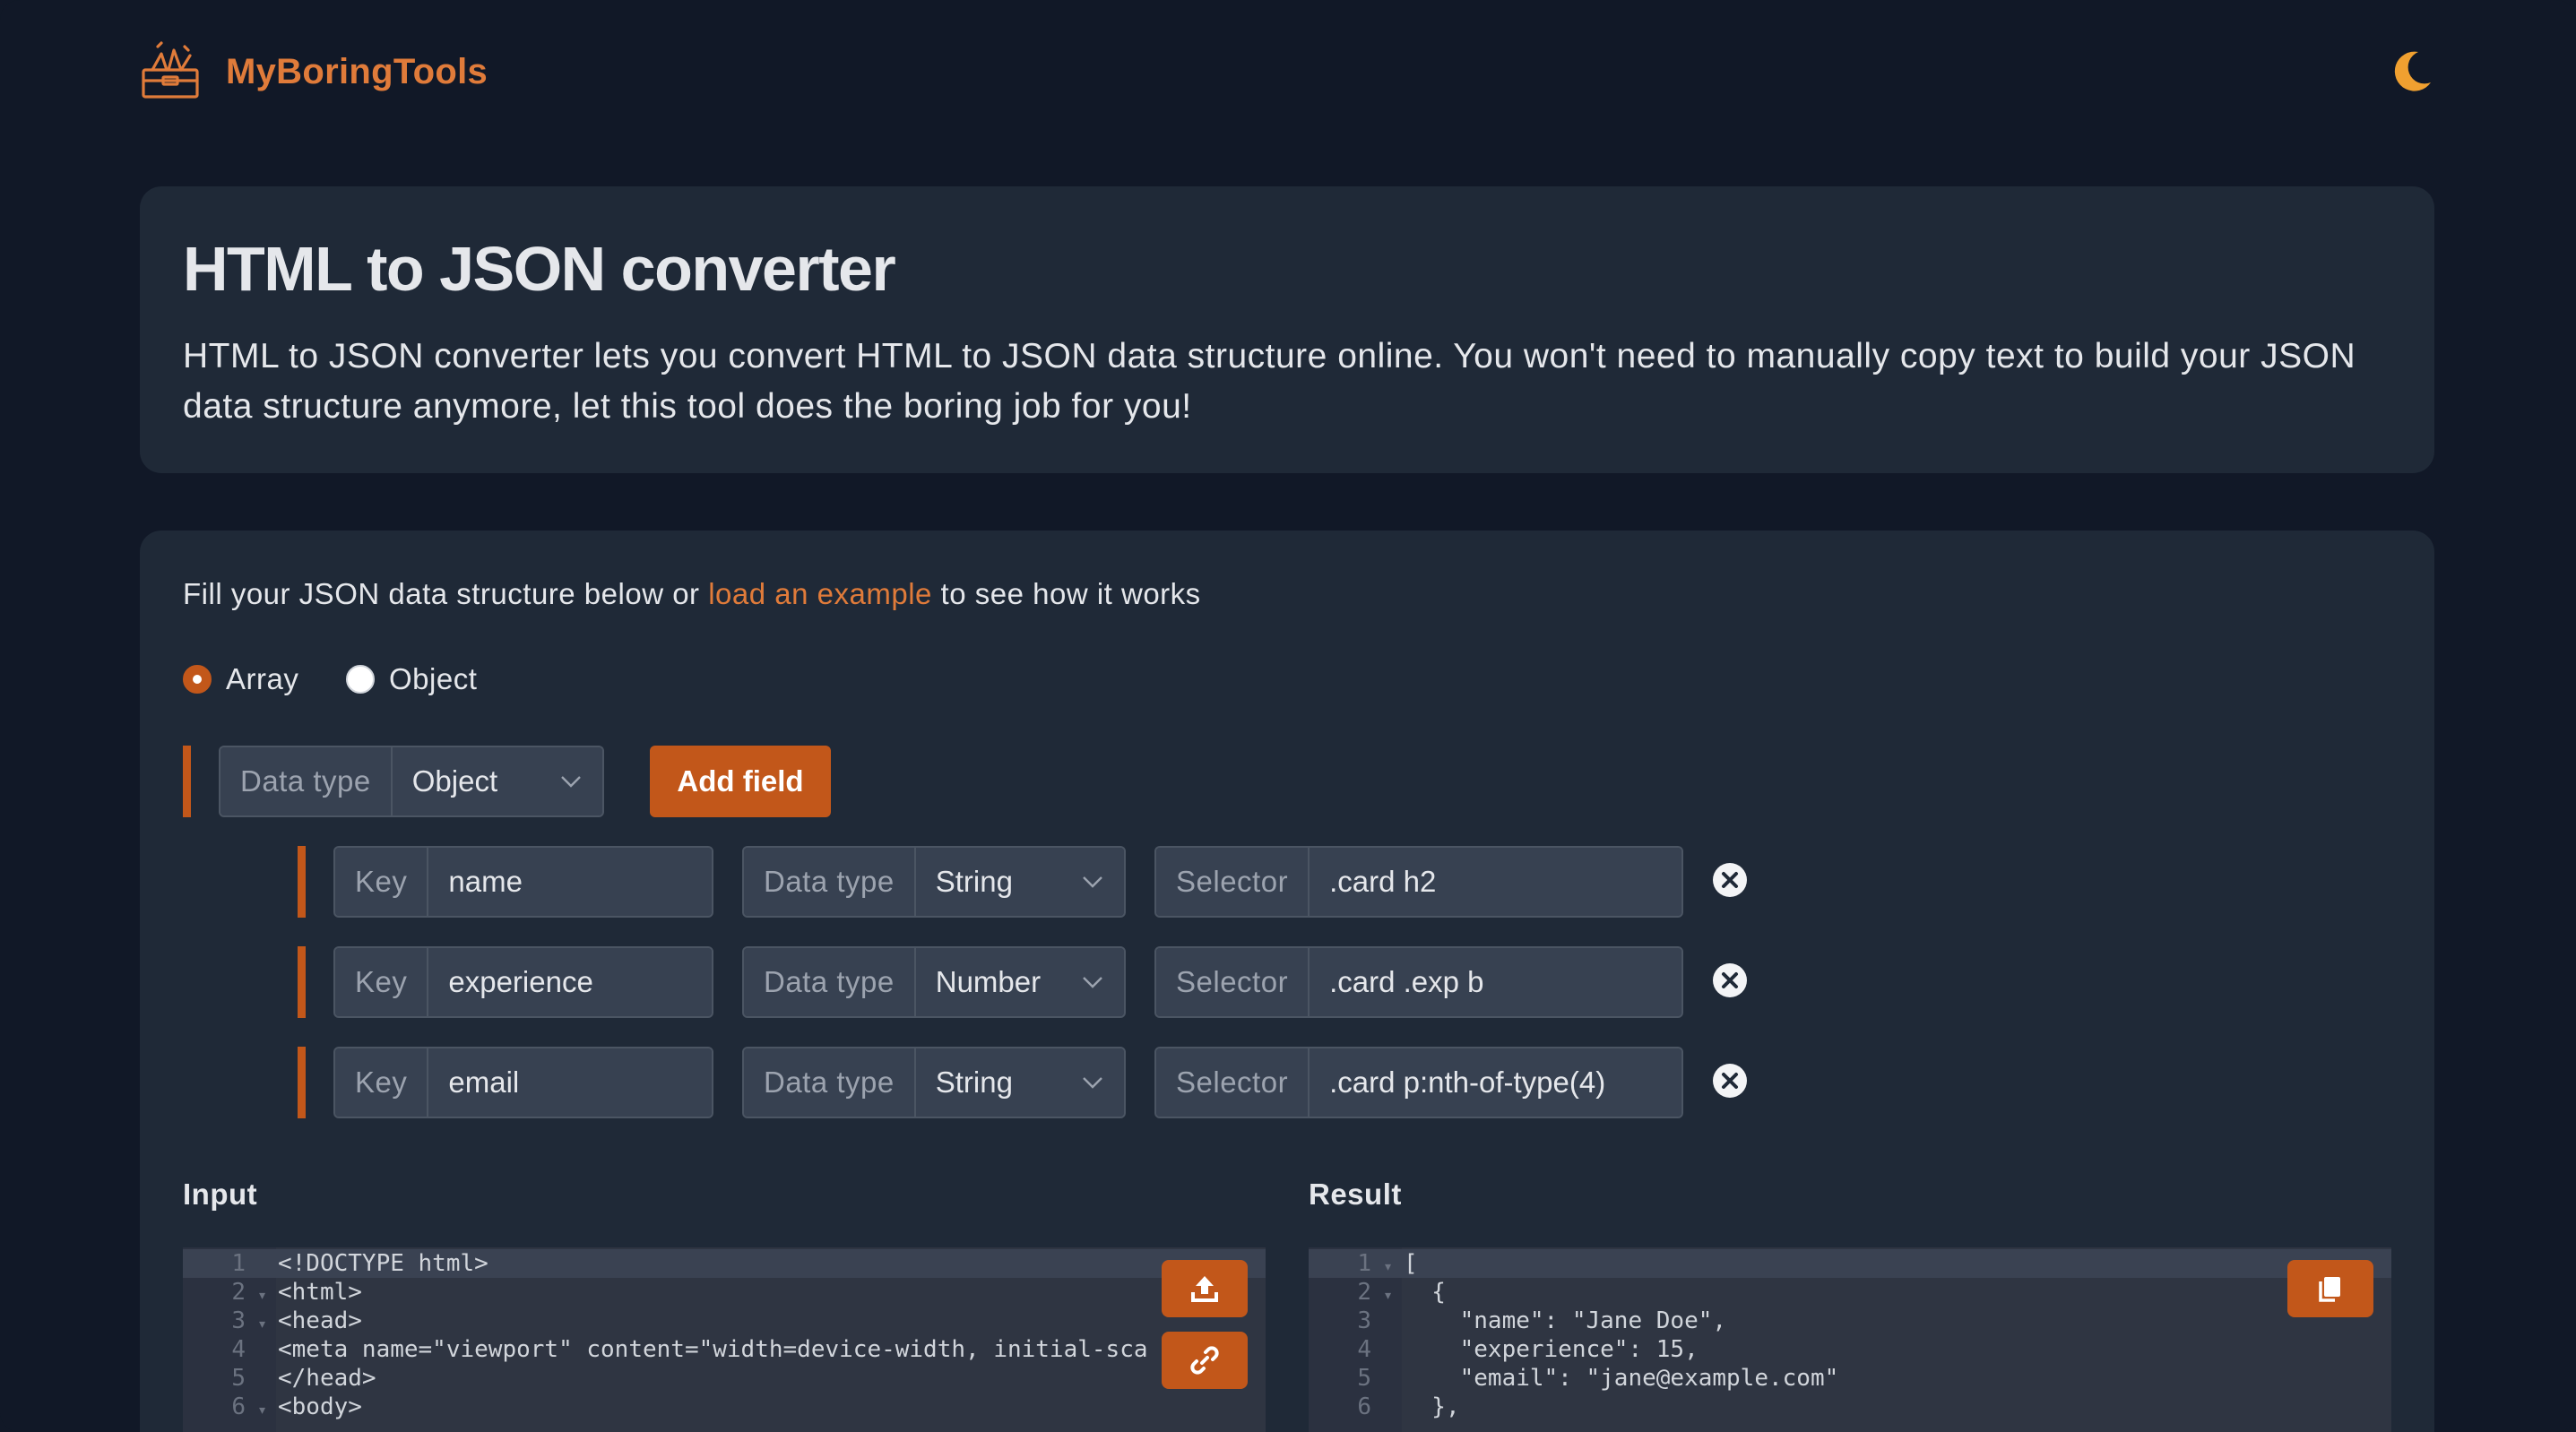  I want to click on load-url-button, so click(1205, 1360).